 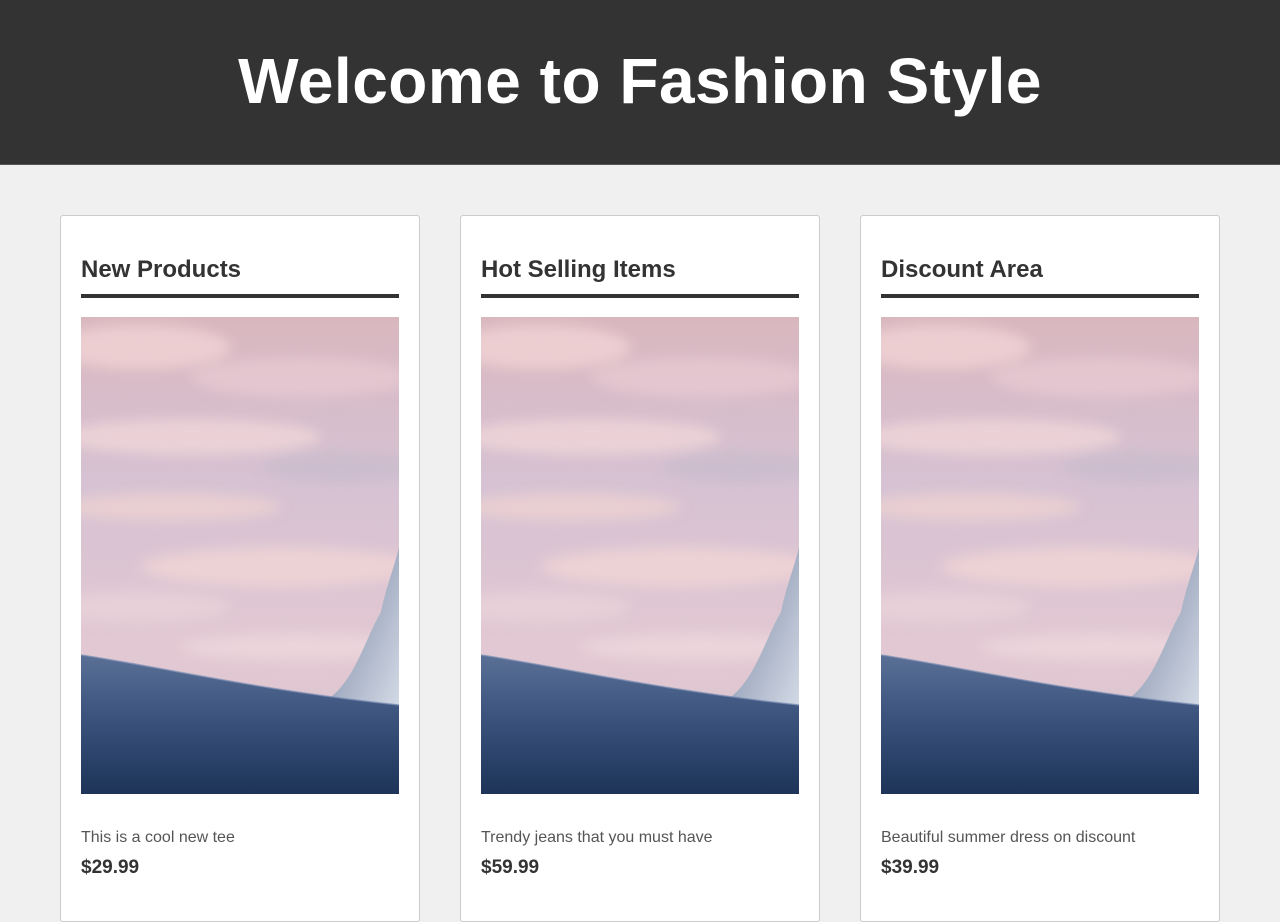 I want to click on product-description: Trendy jeans that you must have, so click(x=597, y=837).